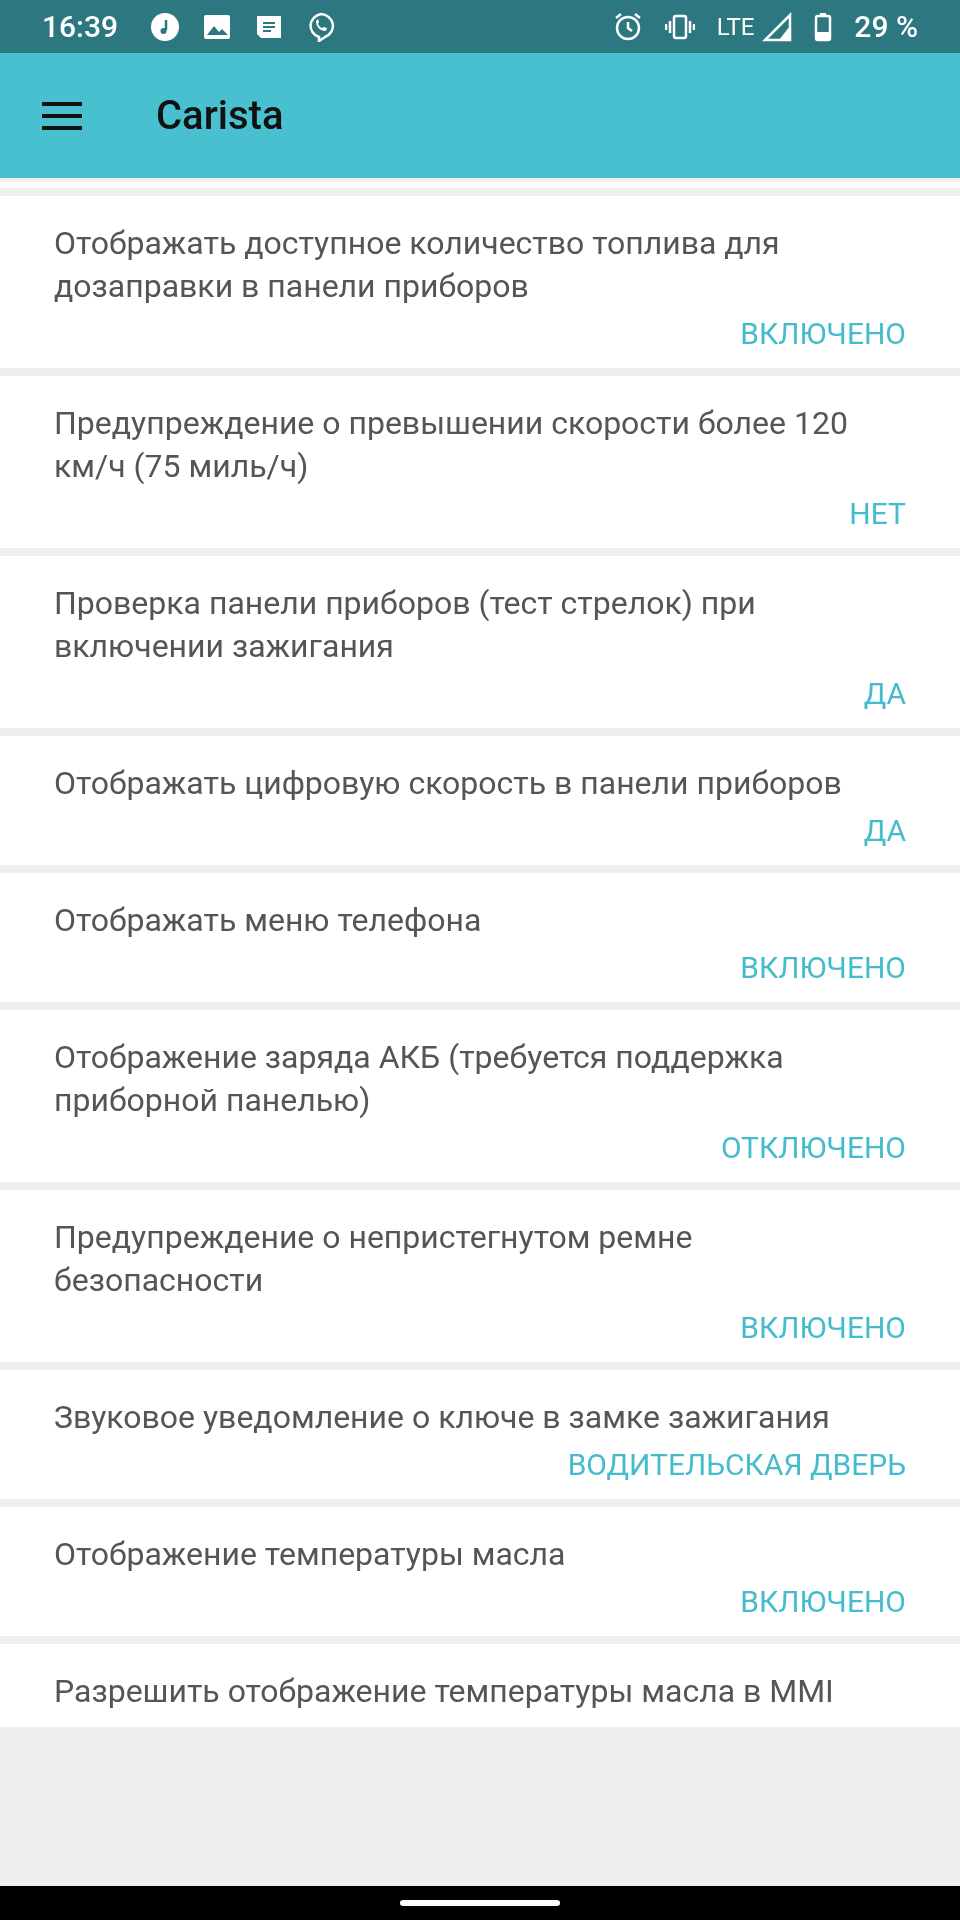 This screenshot has height=1920, width=960. What do you see at coordinates (374, 1259) in the screenshot?
I see `setting-title: Предупреждение о непристегнутом ремне безопасности` at bounding box center [374, 1259].